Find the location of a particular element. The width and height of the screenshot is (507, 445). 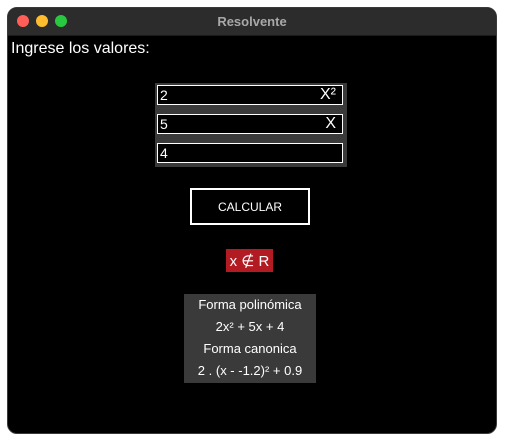

coefficient-b-field: X is located at coordinates (250, 124).